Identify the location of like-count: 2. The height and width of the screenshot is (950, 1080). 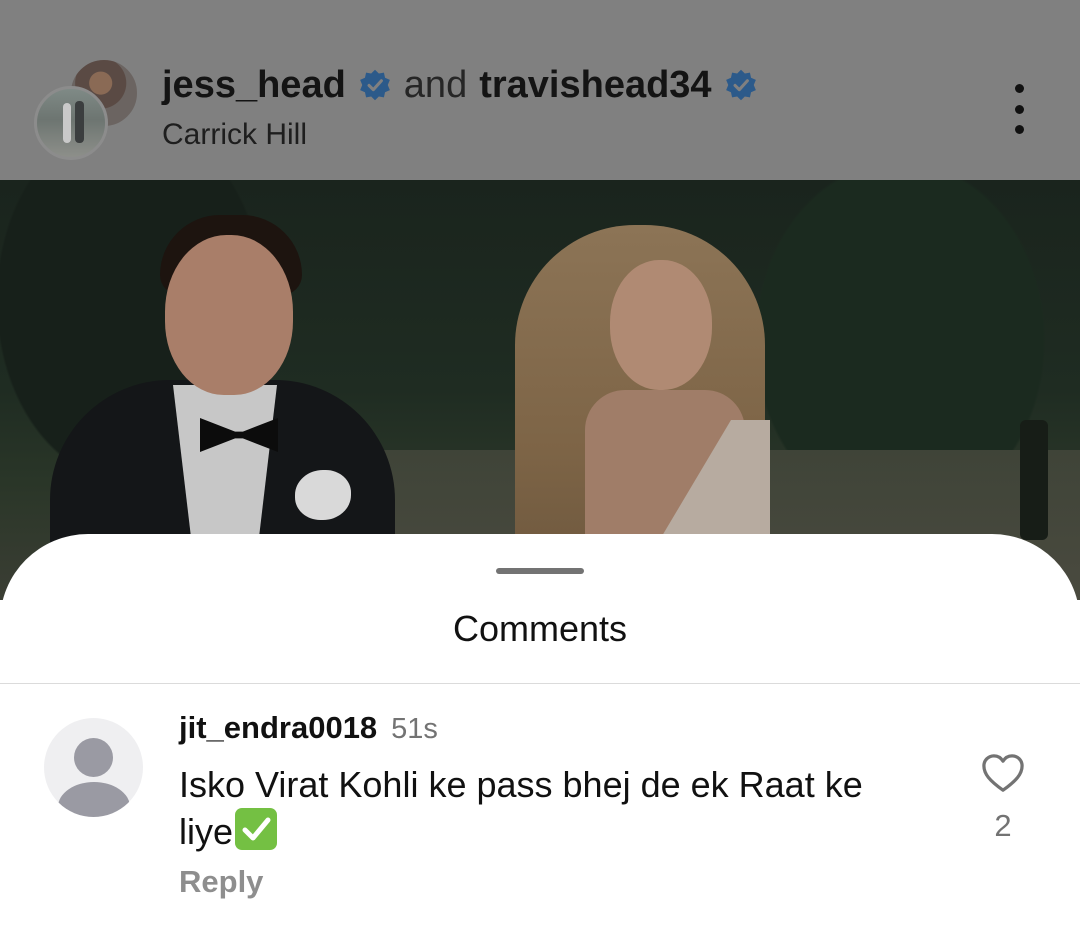
(1003, 825).